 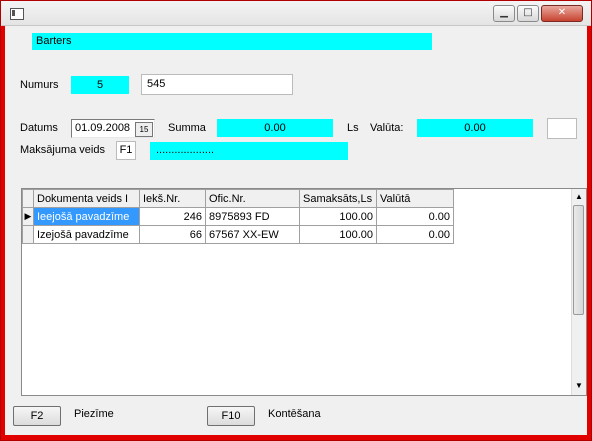 What do you see at coordinates (94, 414) in the screenshot?
I see `f2-caption: Piezīme` at bounding box center [94, 414].